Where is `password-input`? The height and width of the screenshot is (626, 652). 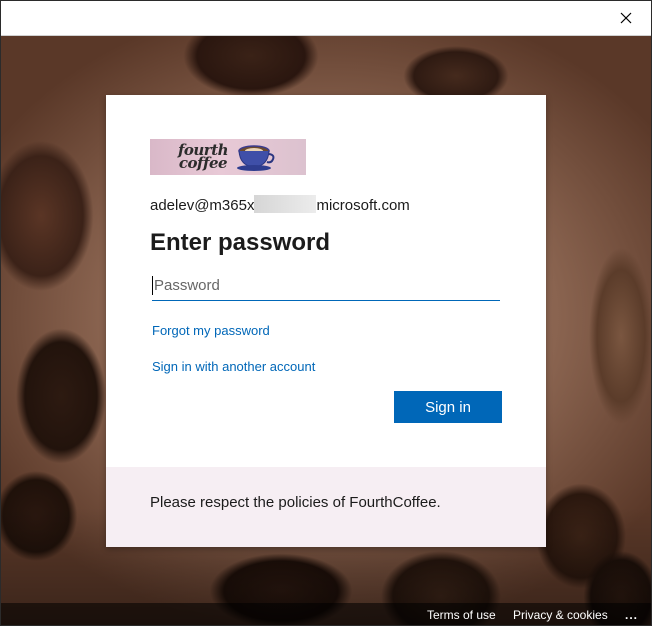
password-input is located at coordinates (326, 286).